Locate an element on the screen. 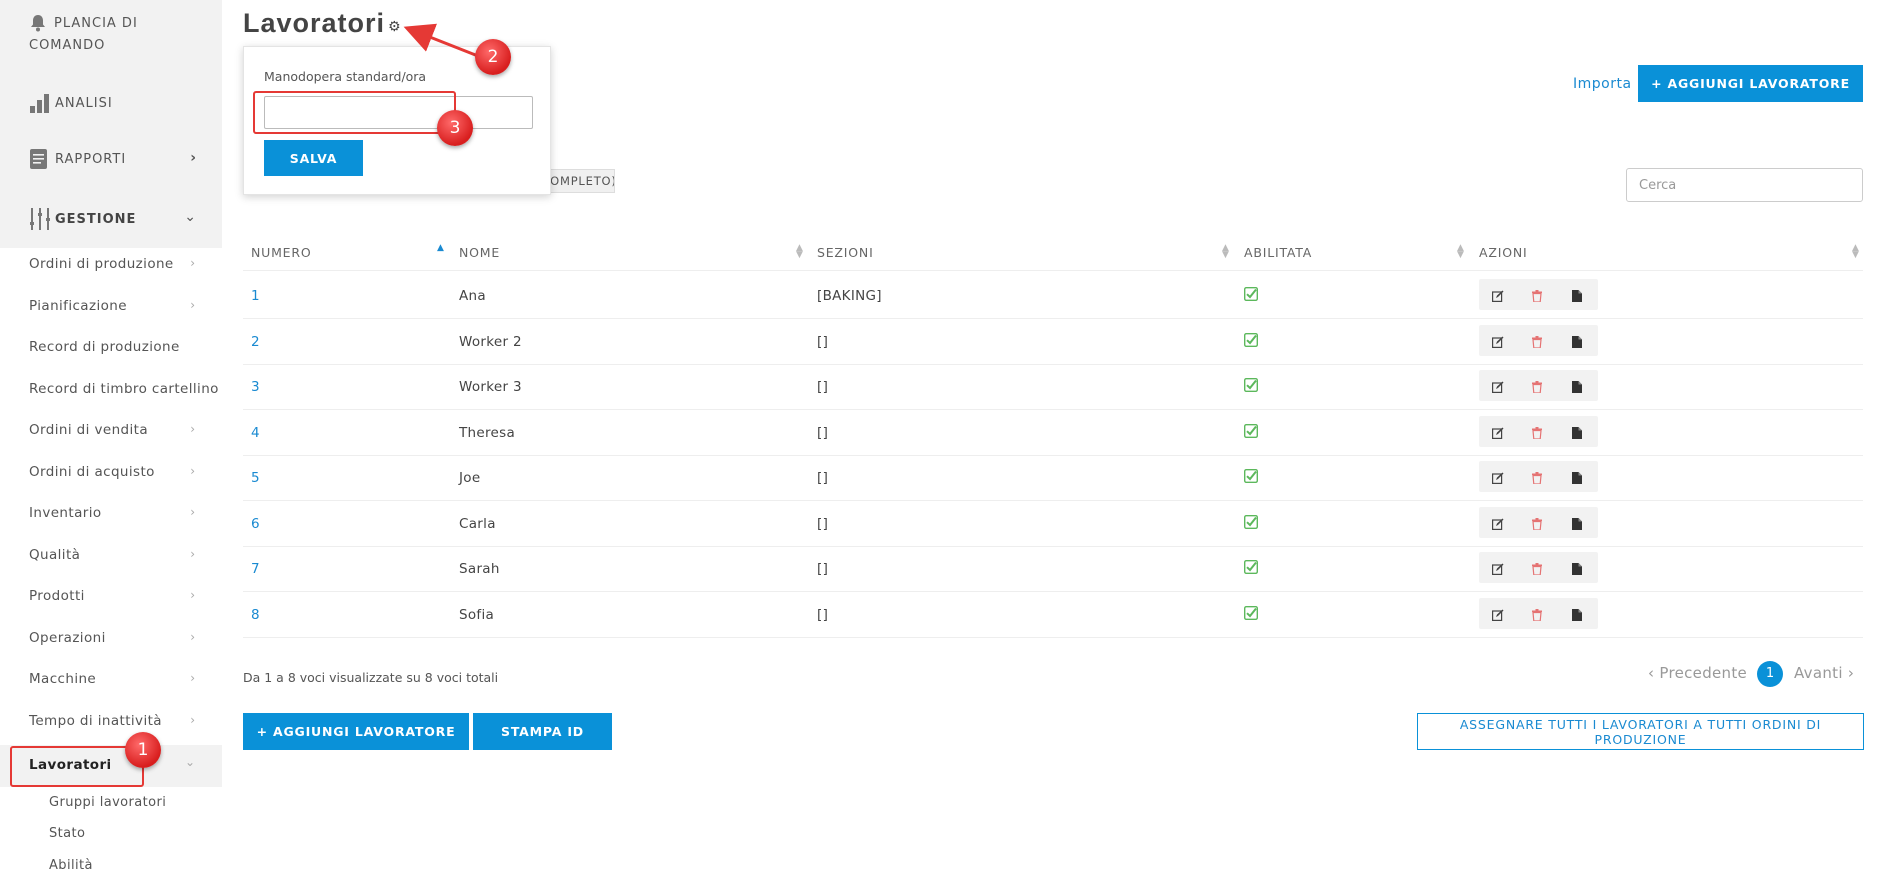  annotation-arrow is located at coordinates (441, 40).